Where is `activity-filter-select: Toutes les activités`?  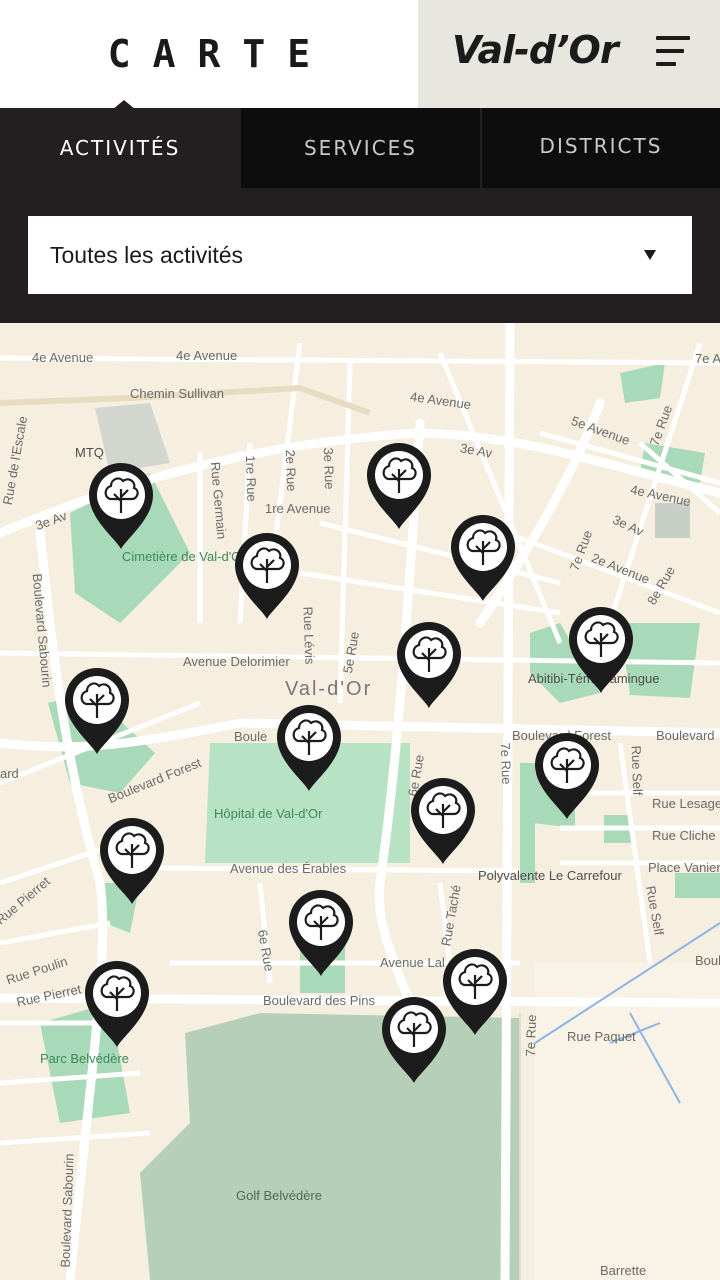
activity-filter-select: Toutes les activités is located at coordinates (360, 255).